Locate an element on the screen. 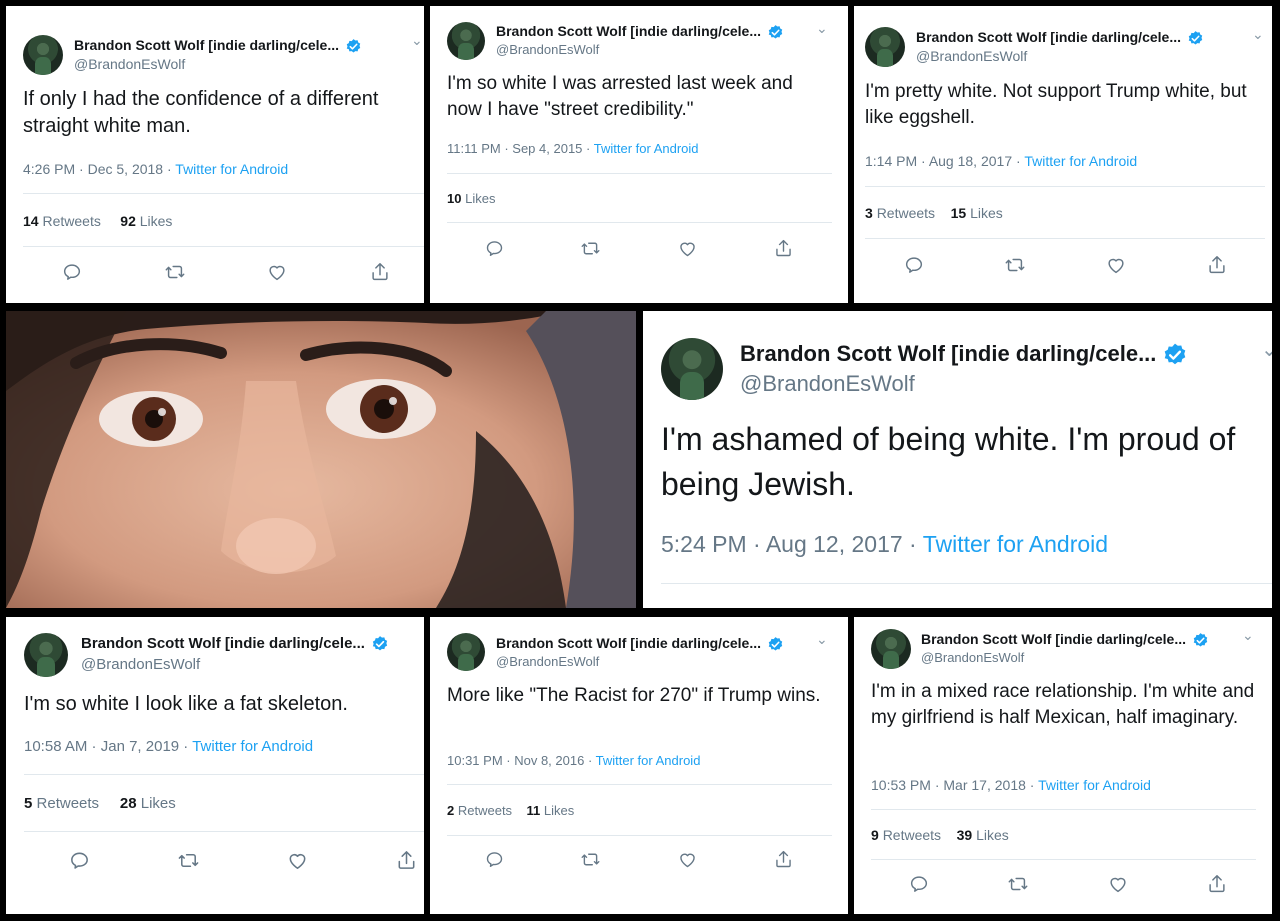 This screenshot has width=1280, height=921. retweet-count: 5 Retweets is located at coordinates (61, 803).